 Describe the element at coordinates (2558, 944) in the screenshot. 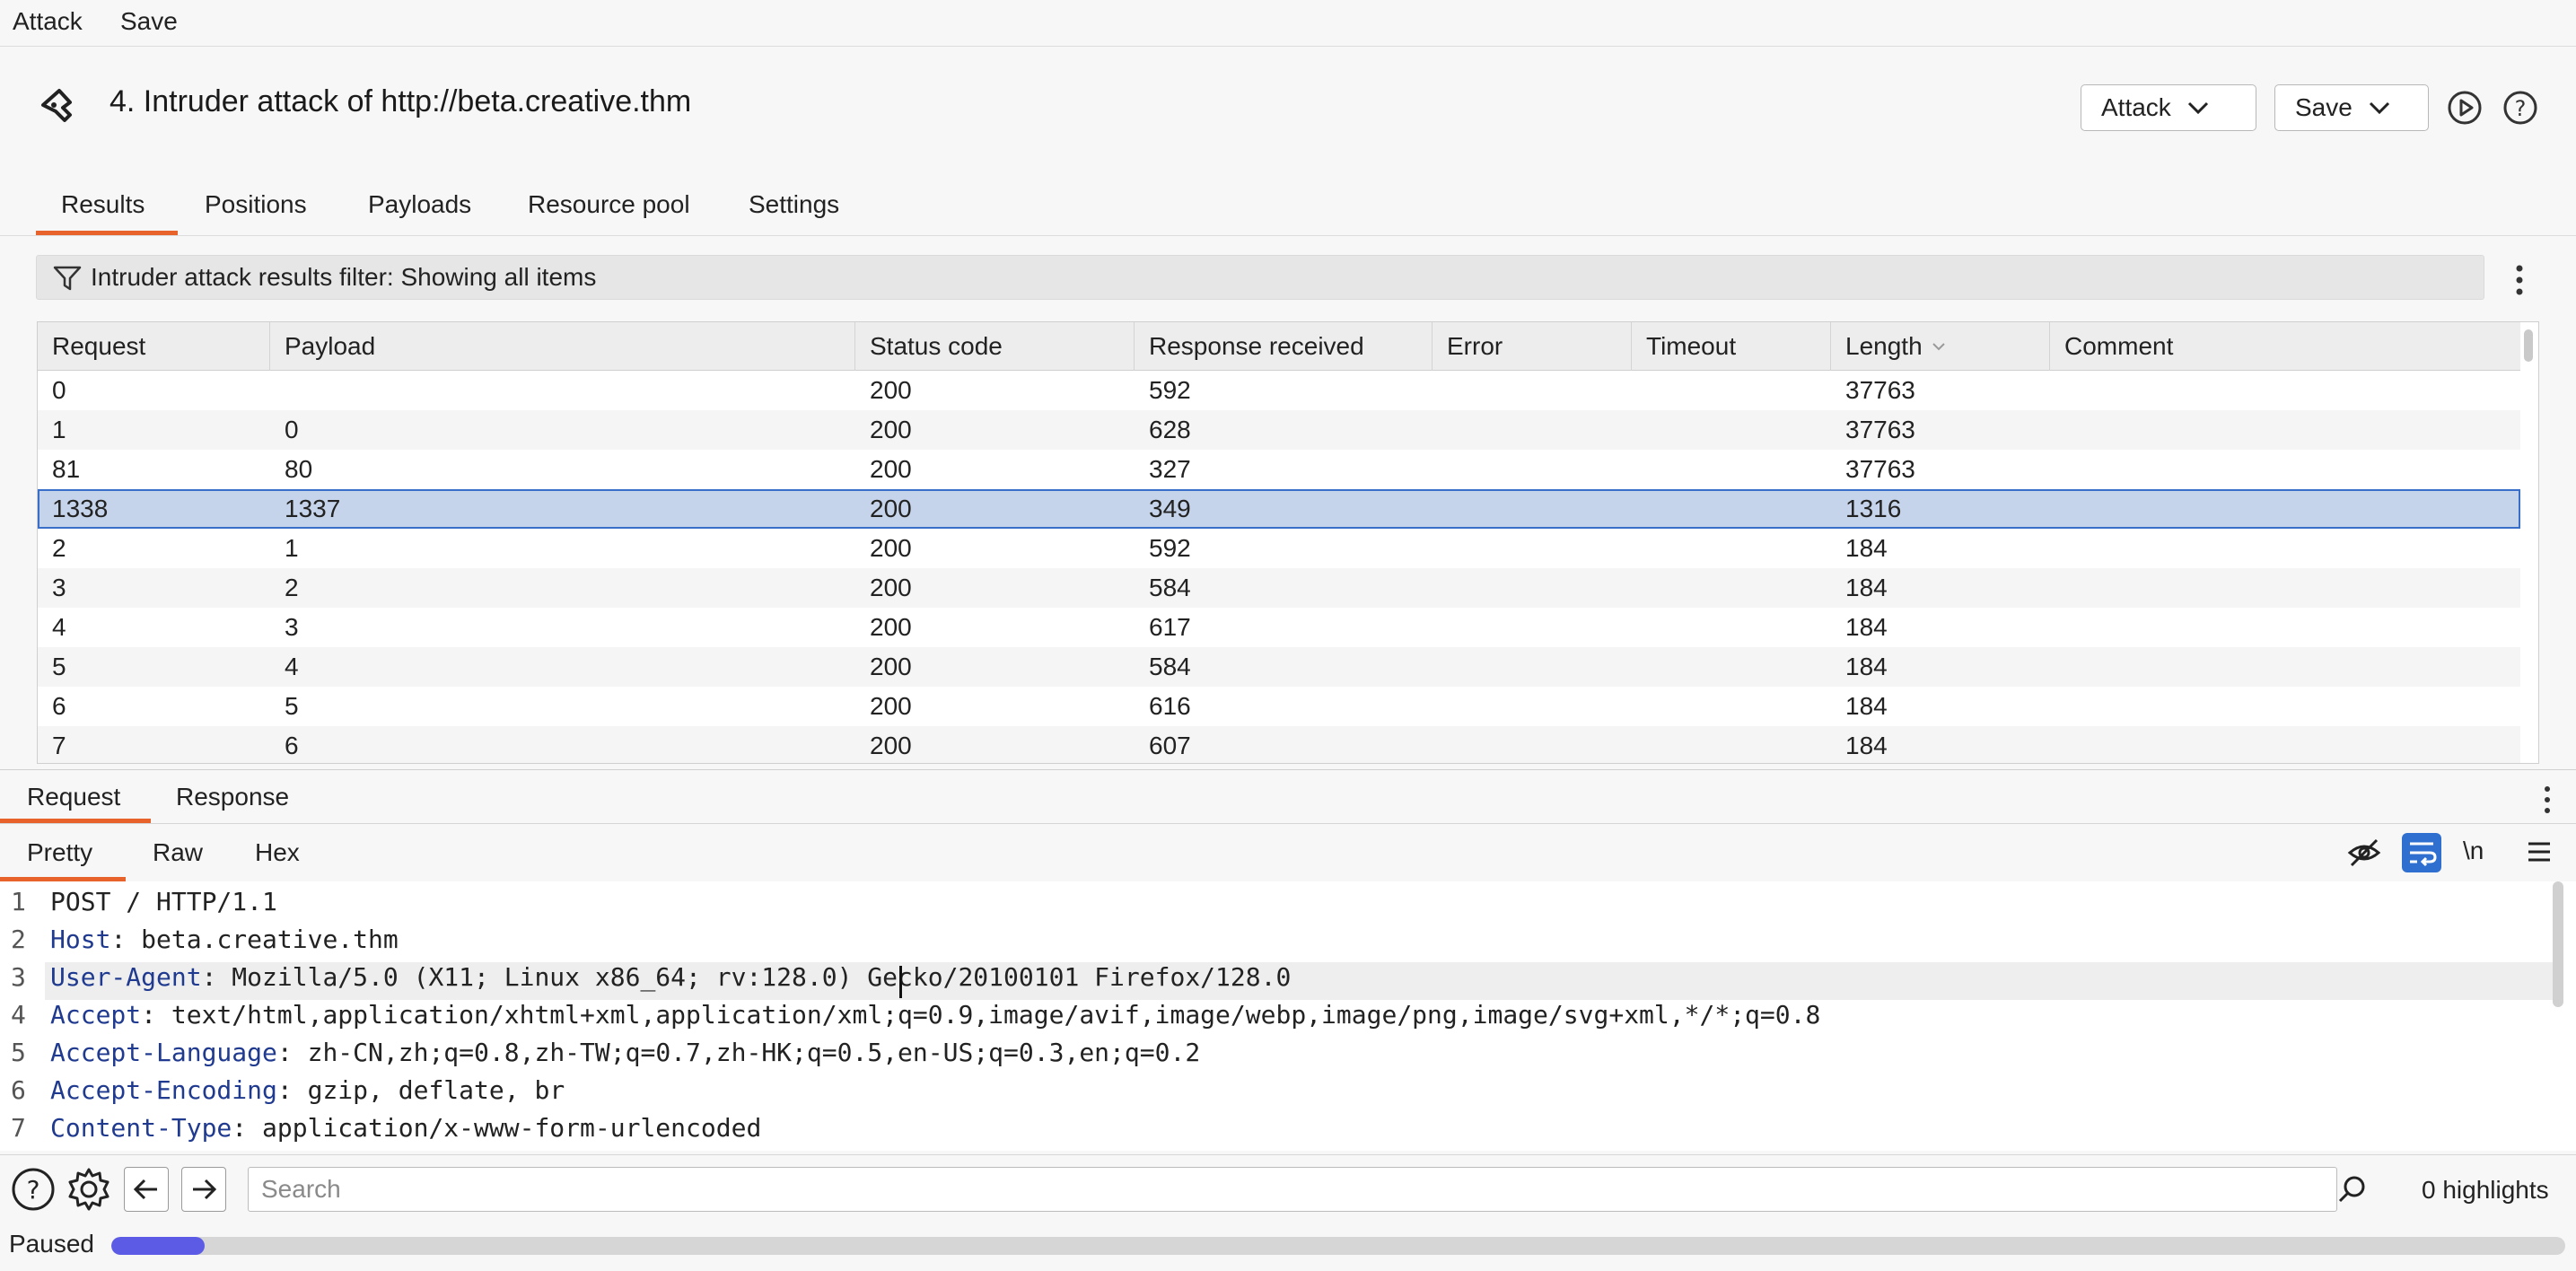

I see `editor-scrollbar` at that location.